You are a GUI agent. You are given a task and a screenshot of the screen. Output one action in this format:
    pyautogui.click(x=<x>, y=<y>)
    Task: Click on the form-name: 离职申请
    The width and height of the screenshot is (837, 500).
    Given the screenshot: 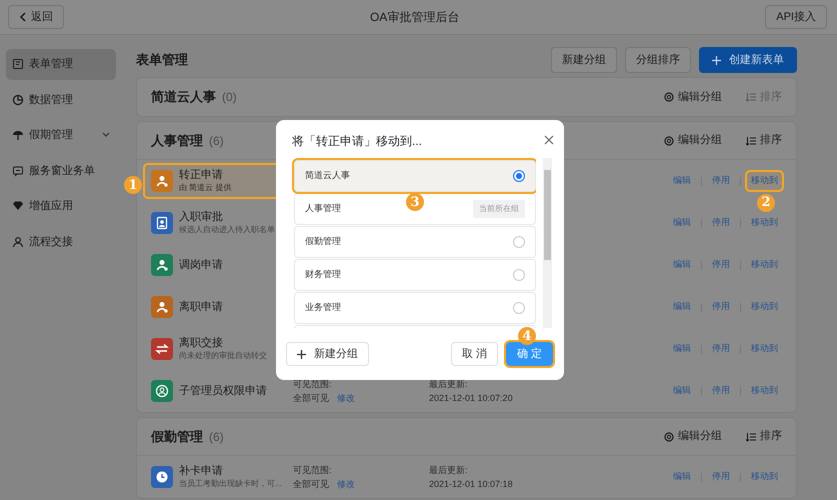 What is the action you would take?
    pyautogui.click(x=201, y=307)
    